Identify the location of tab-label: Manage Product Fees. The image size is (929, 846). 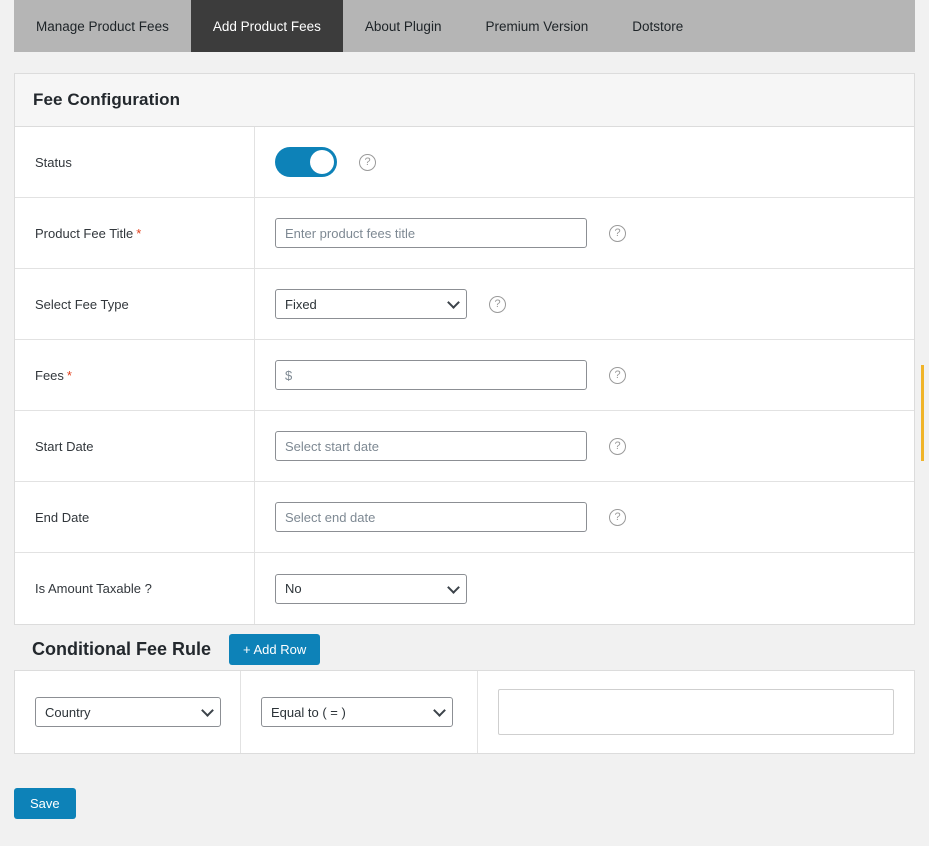
(102, 26).